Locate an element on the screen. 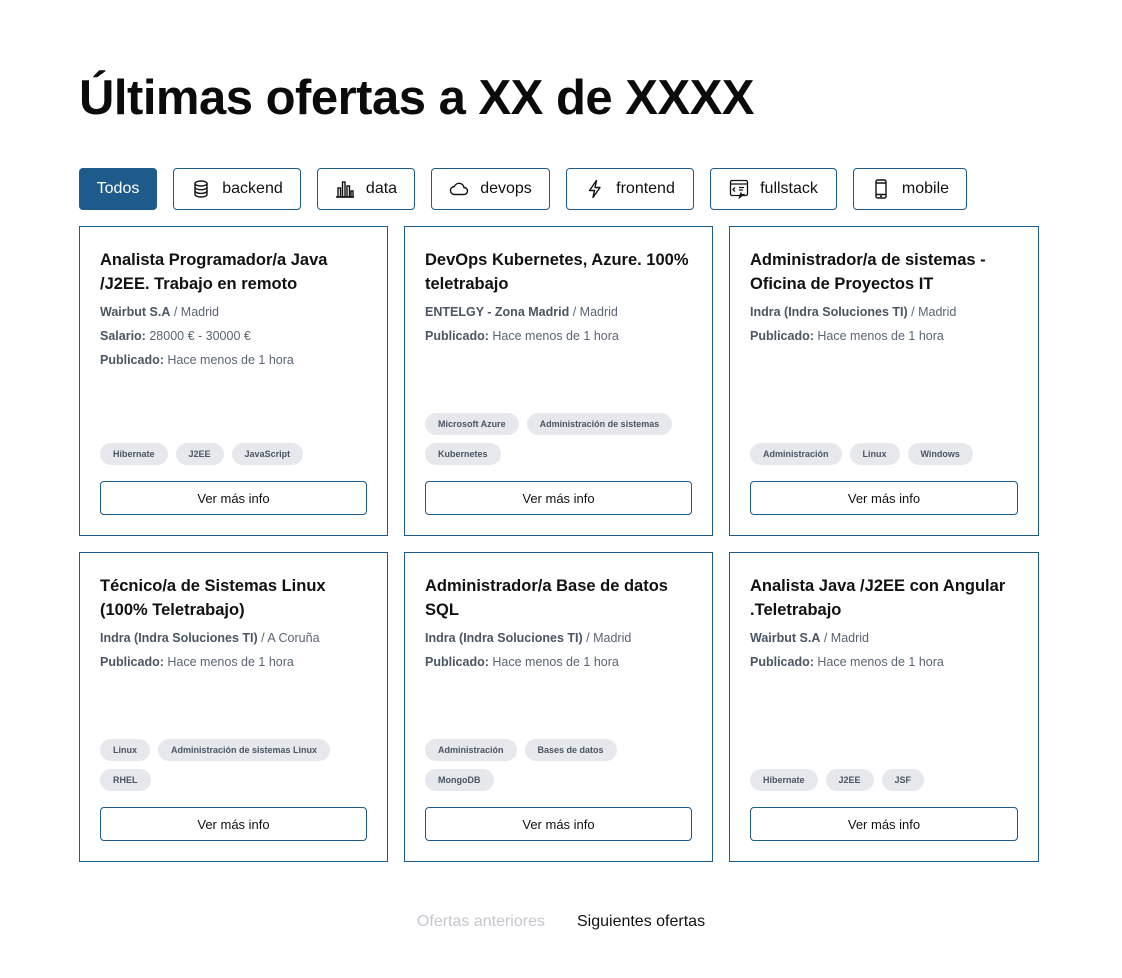 The width and height of the screenshot is (1122, 978). job-tag: Administración de sistemas Linux is located at coordinates (244, 750).